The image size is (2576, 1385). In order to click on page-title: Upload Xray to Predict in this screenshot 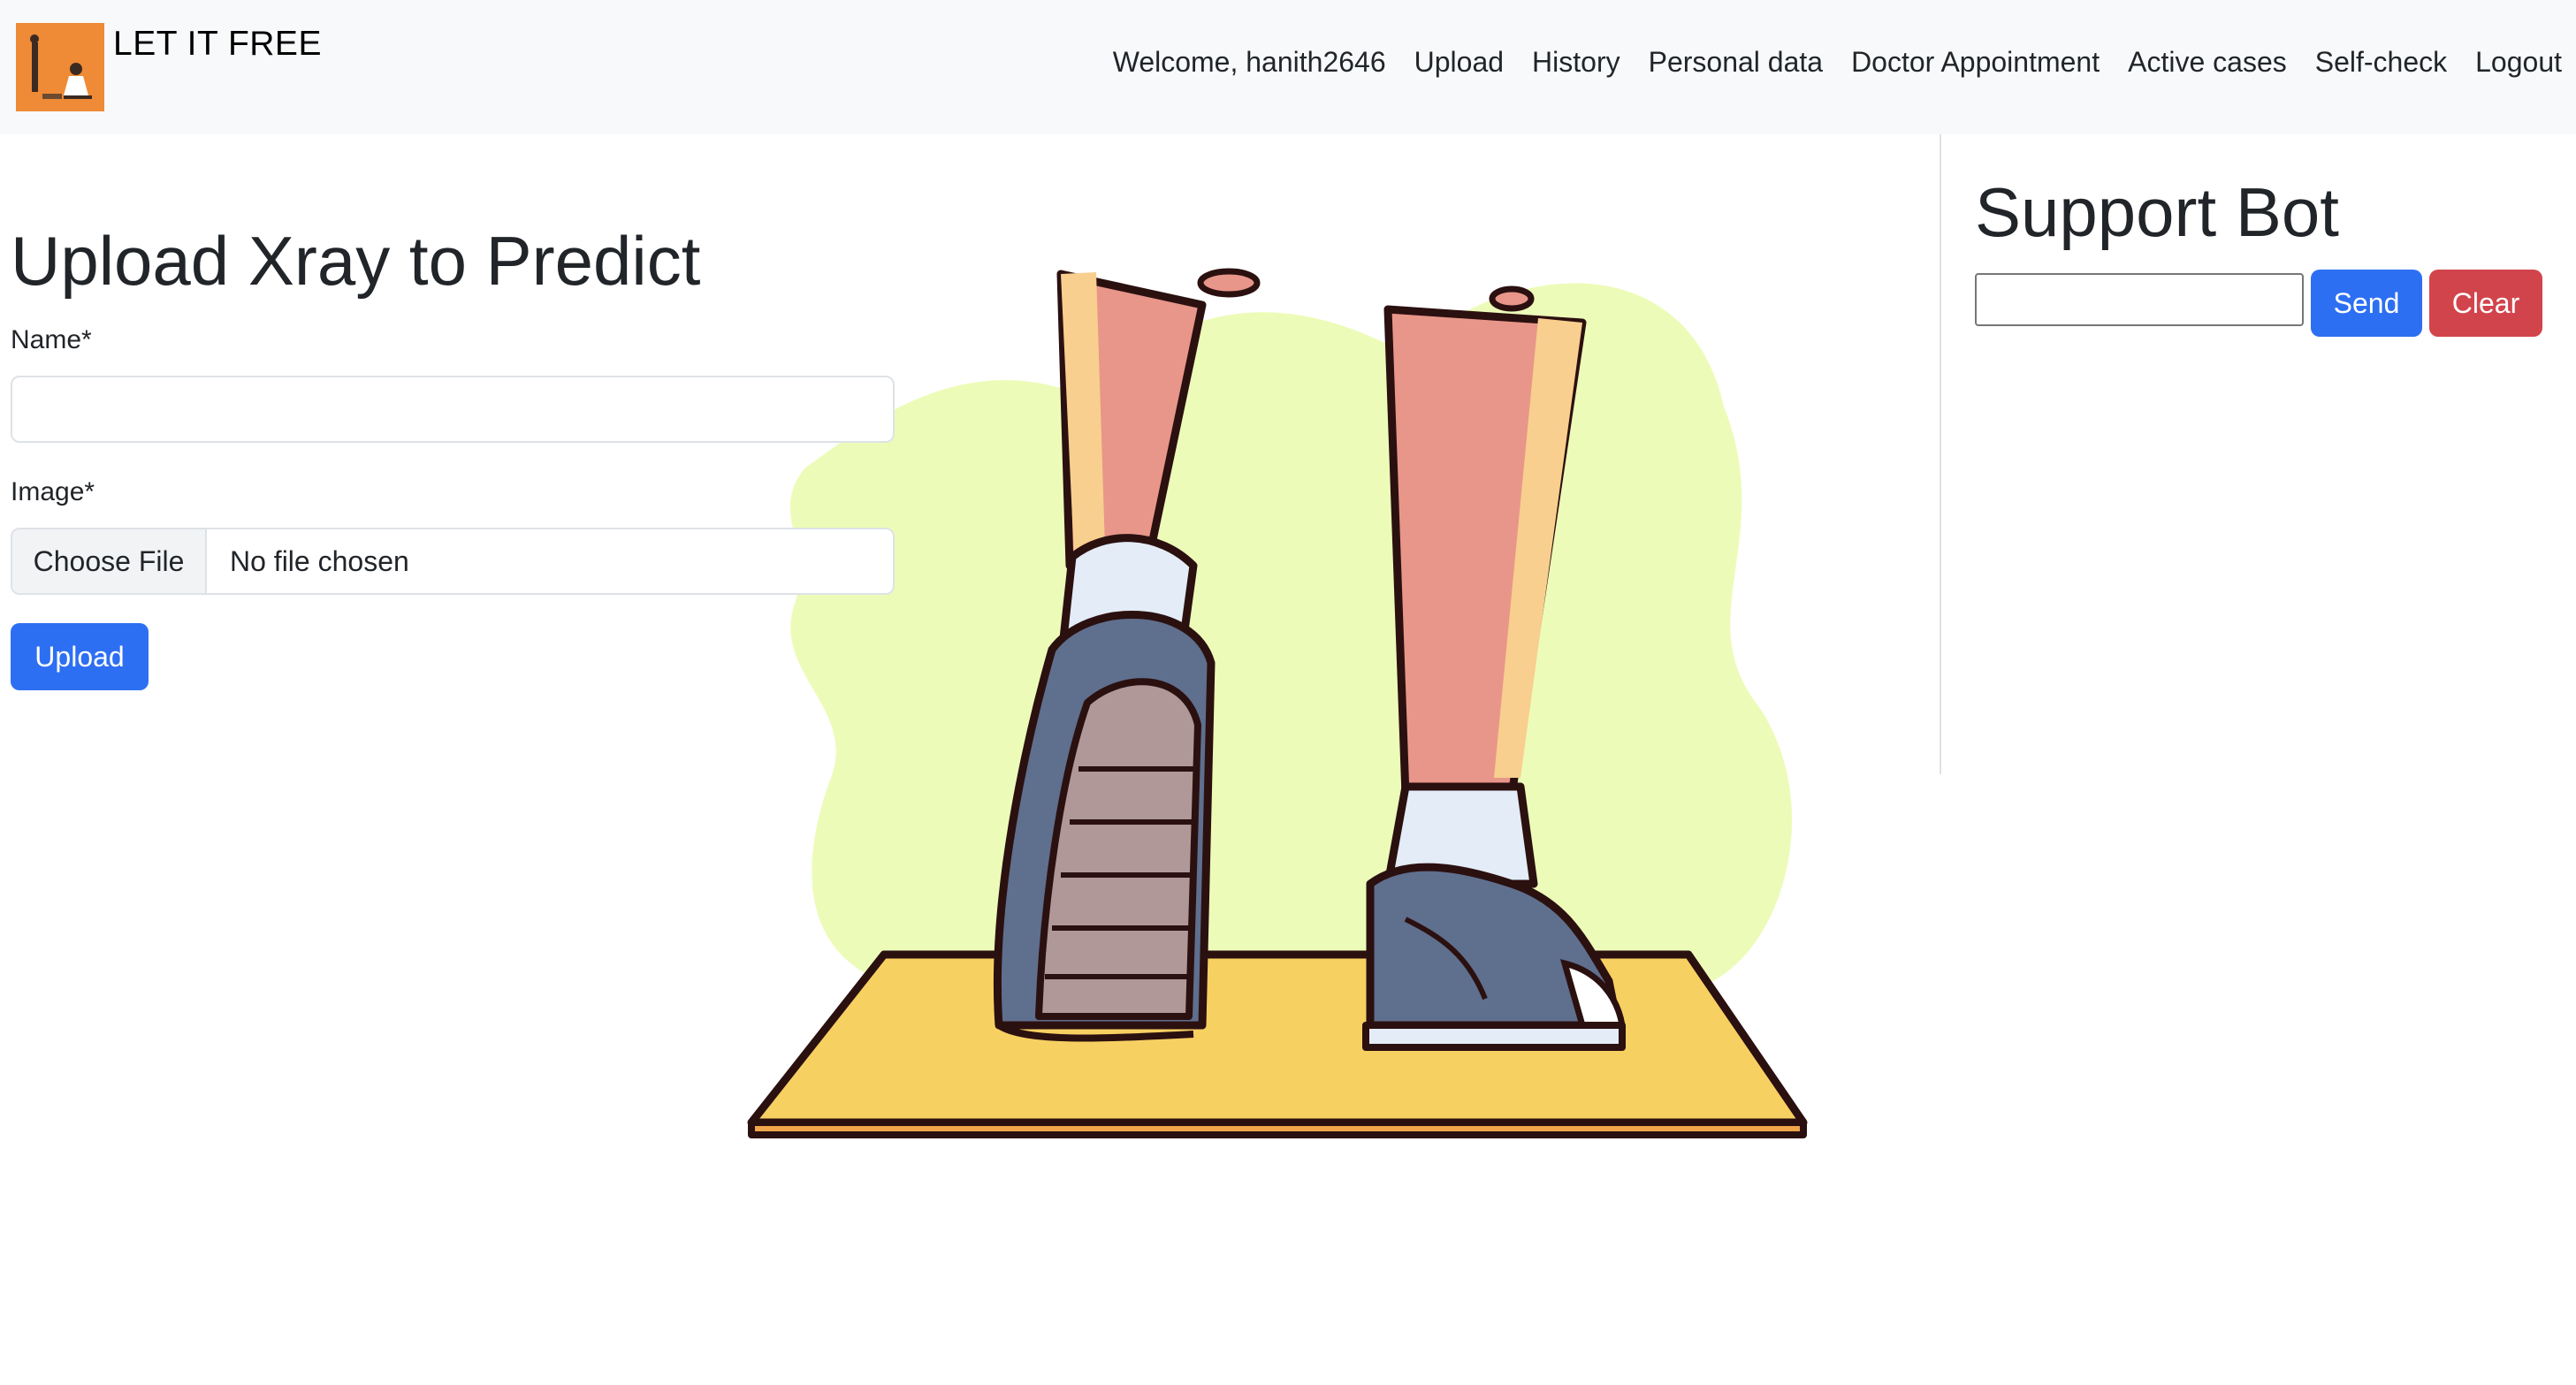, I will do `click(356, 261)`.